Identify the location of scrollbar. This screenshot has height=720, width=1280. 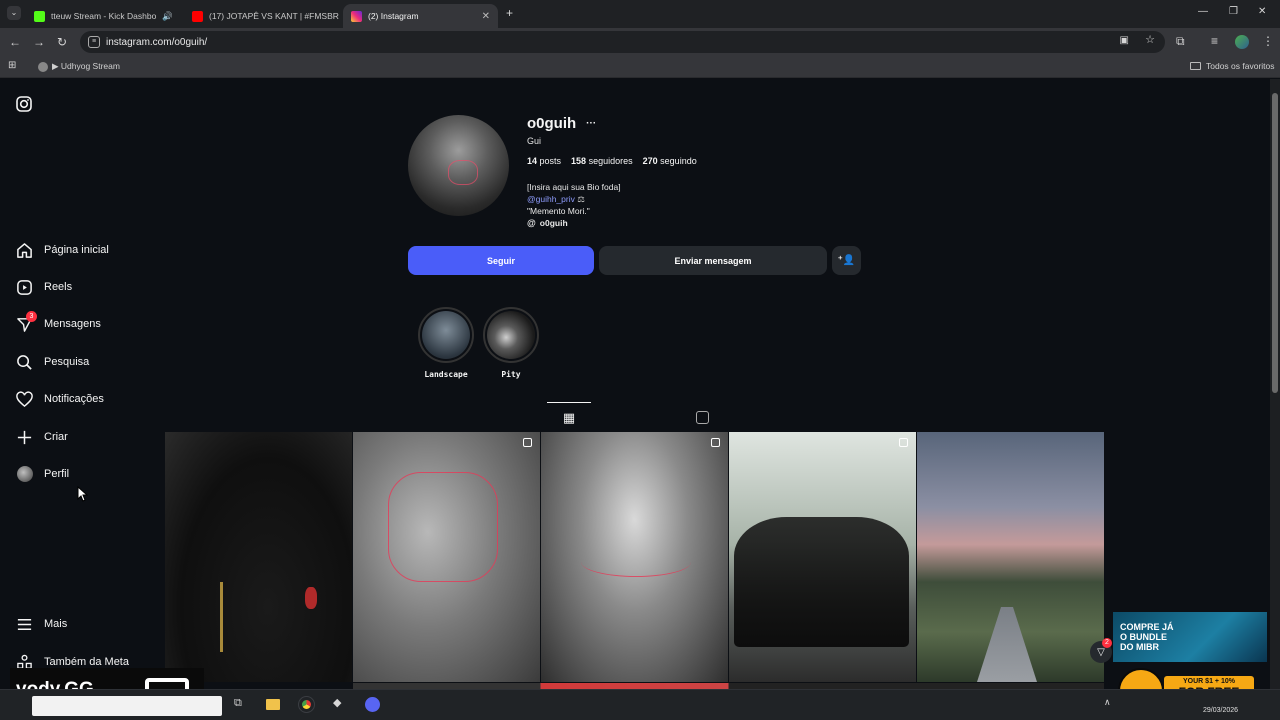
(1275, 384).